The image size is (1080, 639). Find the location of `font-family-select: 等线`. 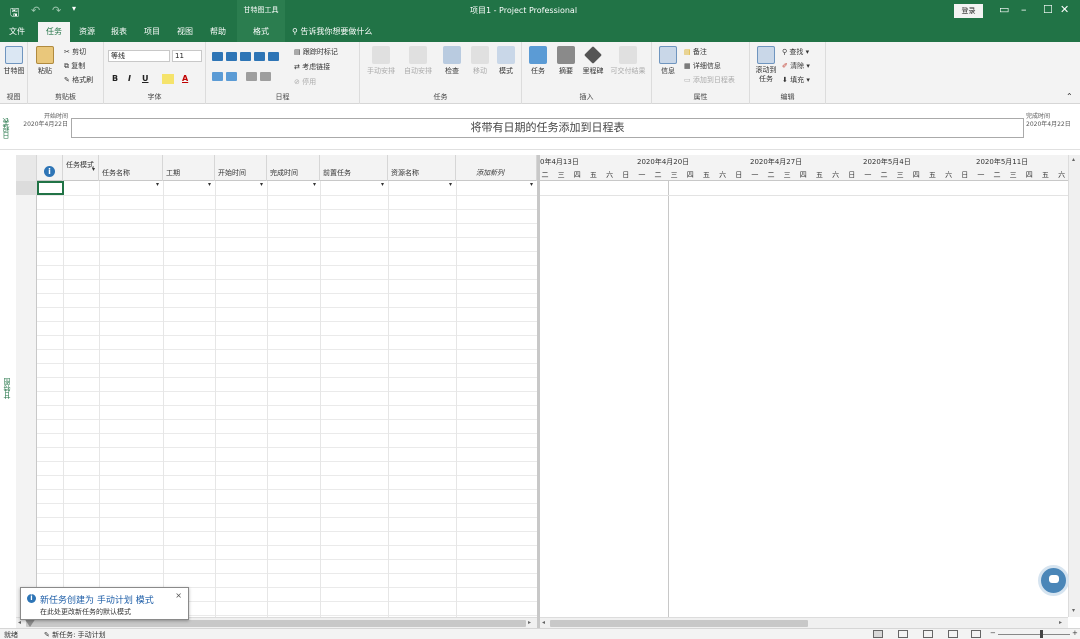

font-family-select: 等线 is located at coordinates (139, 56).